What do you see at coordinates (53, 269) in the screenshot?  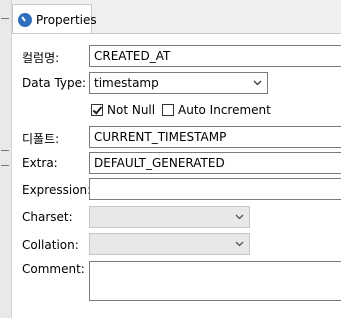 I see `comment-label: Comment:` at bounding box center [53, 269].